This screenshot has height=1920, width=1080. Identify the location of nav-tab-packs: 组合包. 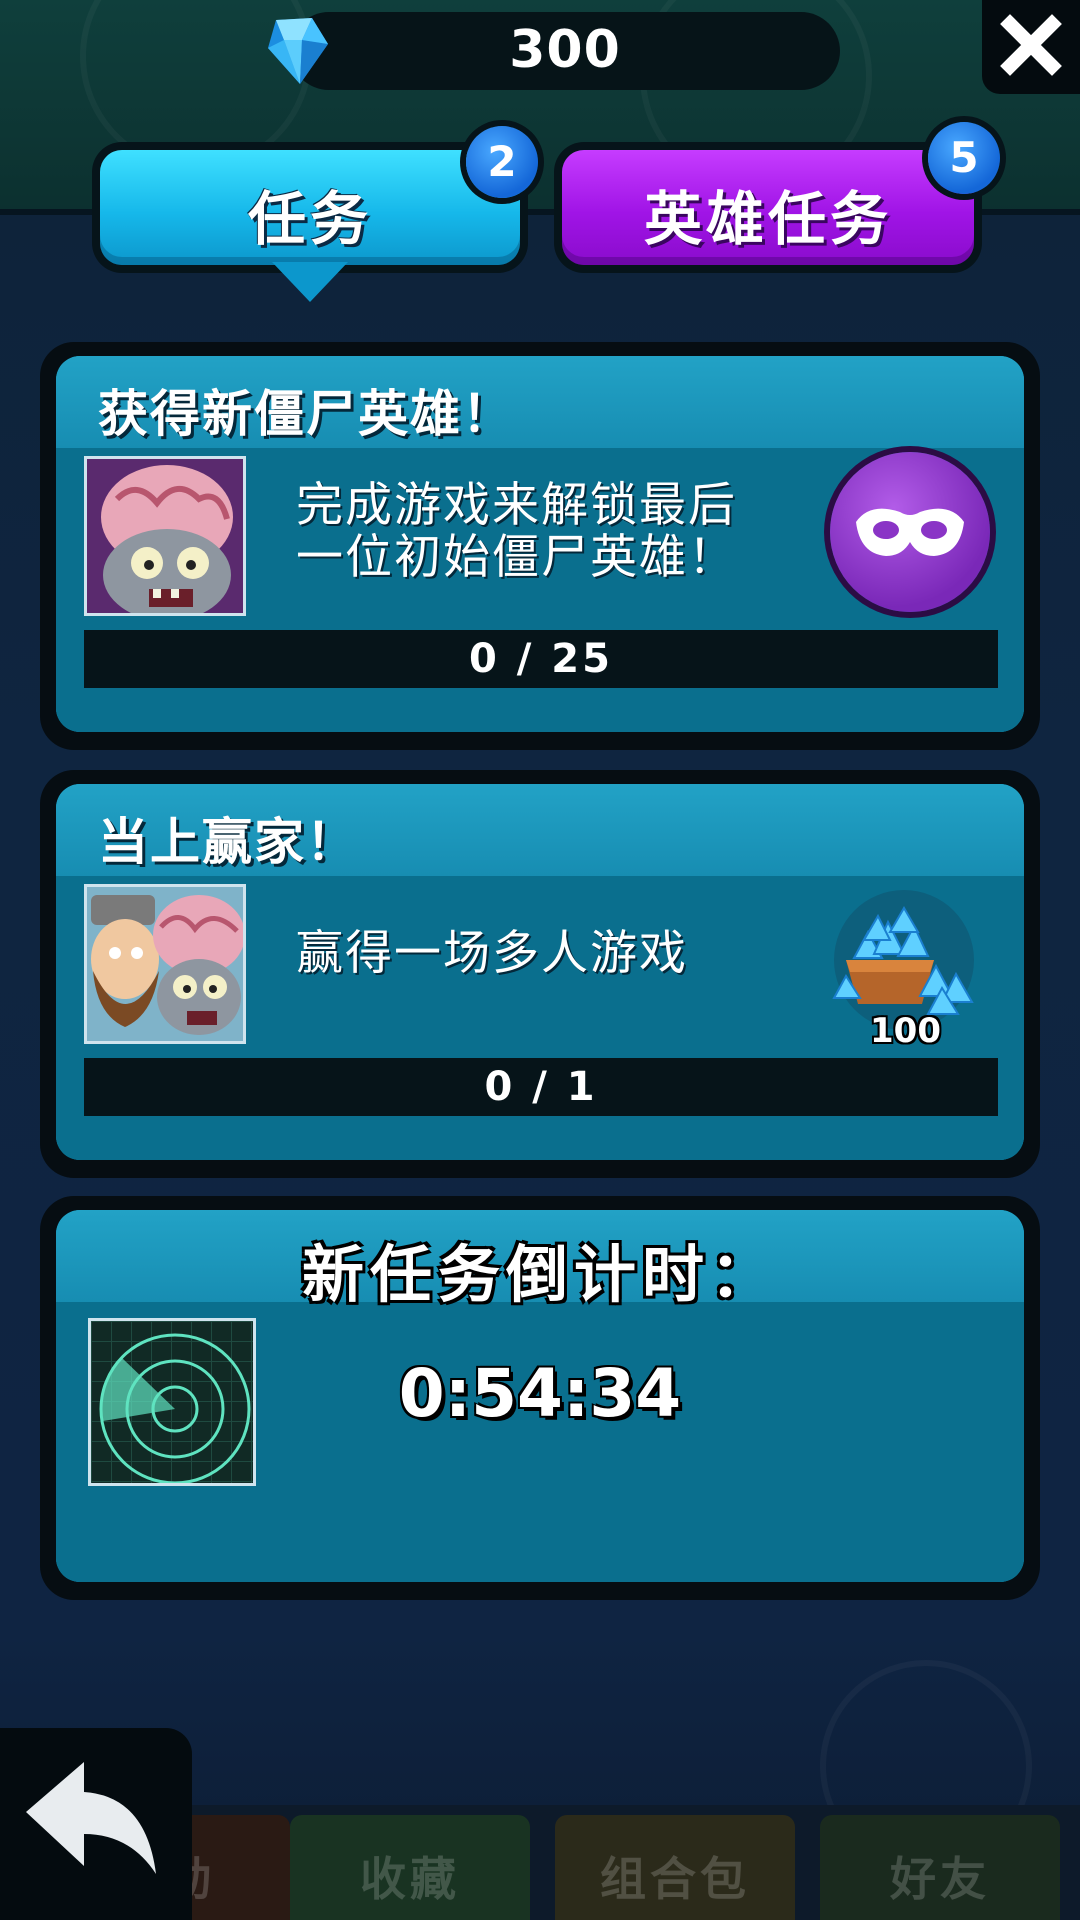
(675, 1867).